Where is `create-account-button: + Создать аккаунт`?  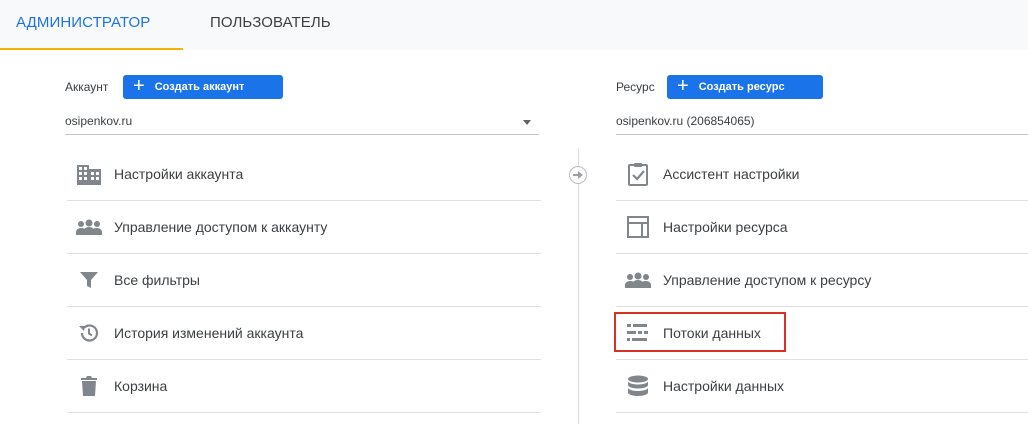
create-account-button: + Создать аккаунт is located at coordinates (203, 87).